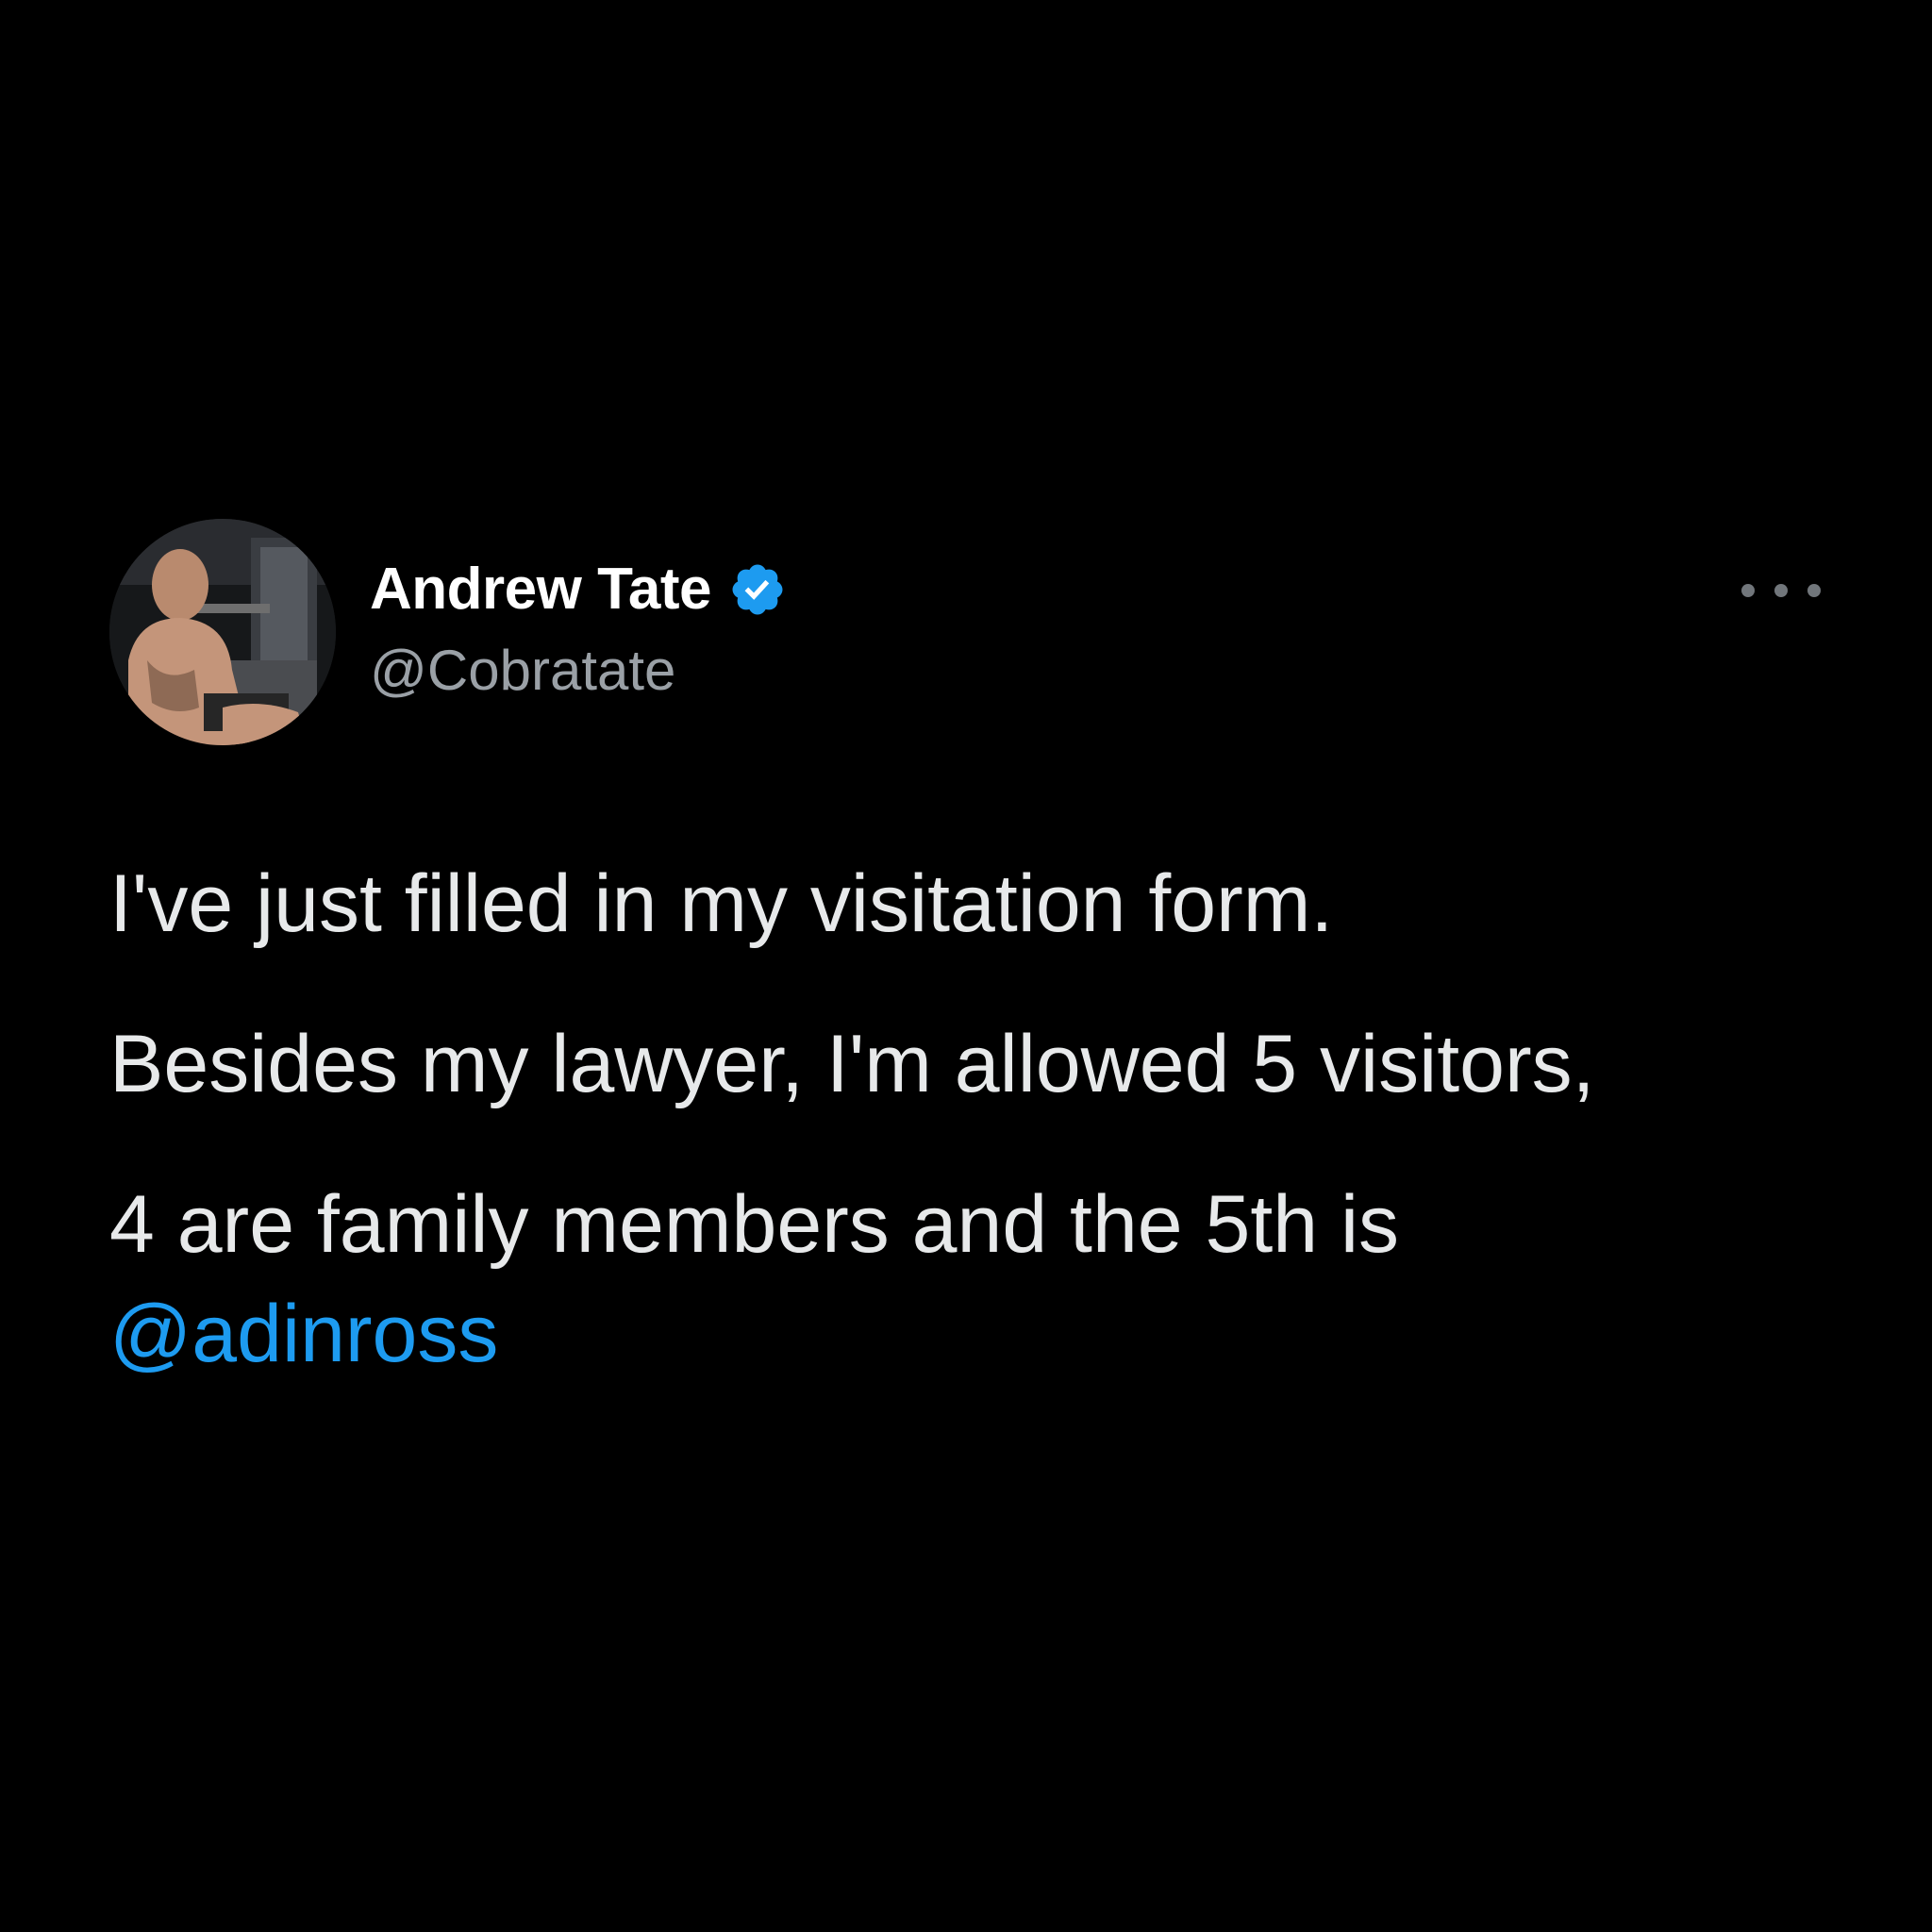  Describe the element at coordinates (754, 1224) in the screenshot. I see `tweet-line: 4 are family members and the 5th is` at that location.